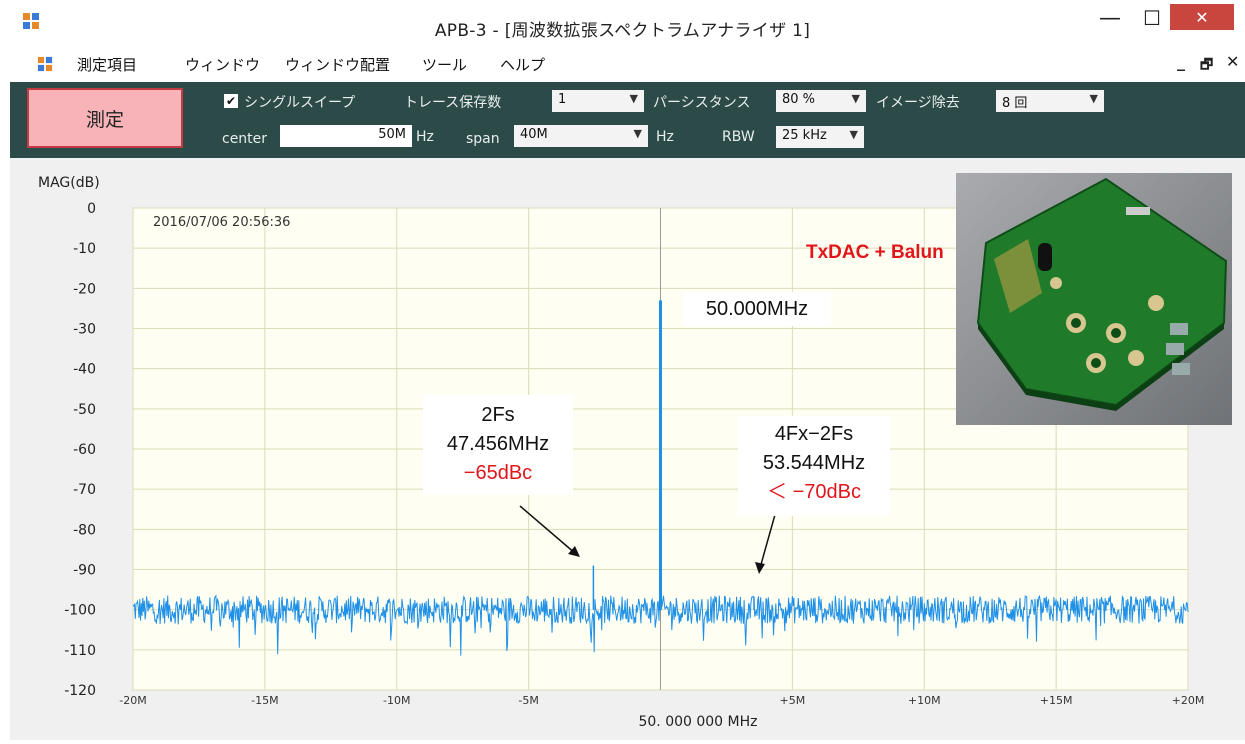  I want to click on y-tick-label: -40, so click(84, 370).